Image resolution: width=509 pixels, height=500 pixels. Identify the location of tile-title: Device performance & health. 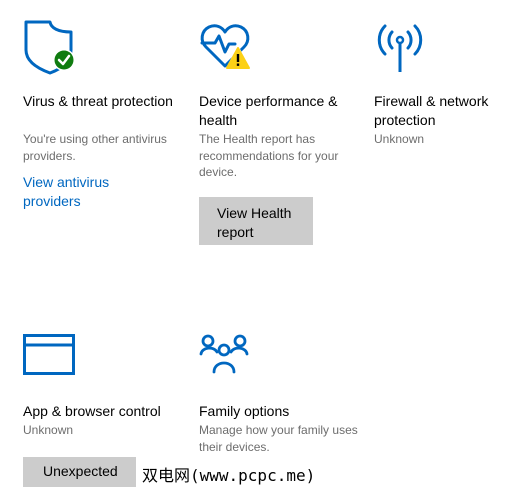
(268, 110).